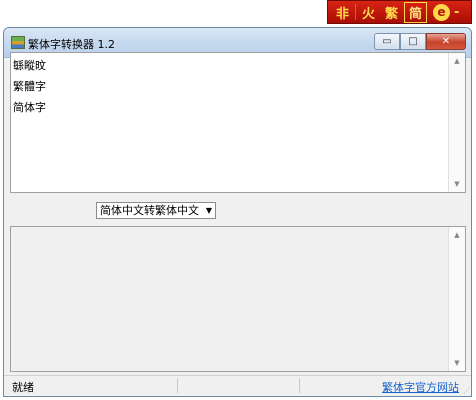  Describe the element at coordinates (399, 12) in the screenshot. I see `brand-badge: 非 火 繁 简 e -` at that location.